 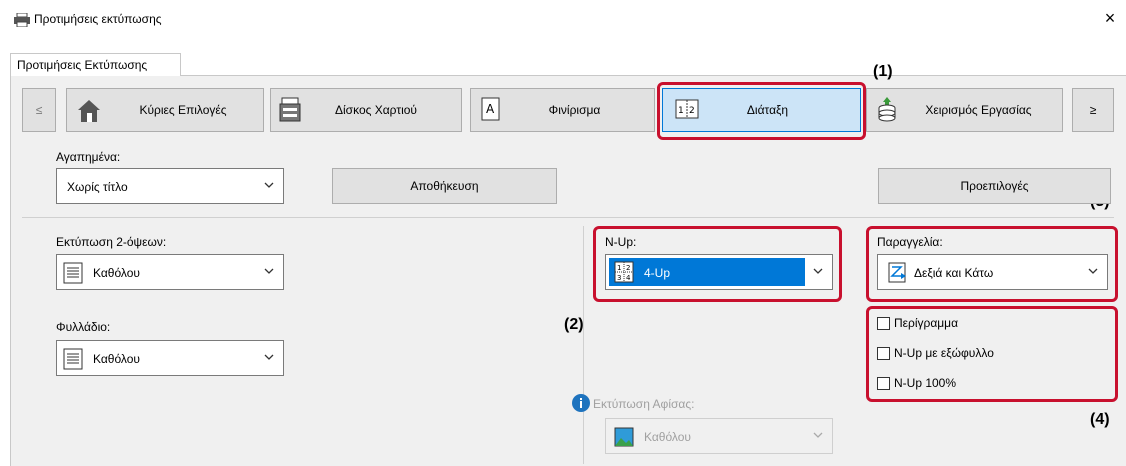 I want to click on nav-item-finishing: A Φινίρισμα, so click(x=562, y=110).